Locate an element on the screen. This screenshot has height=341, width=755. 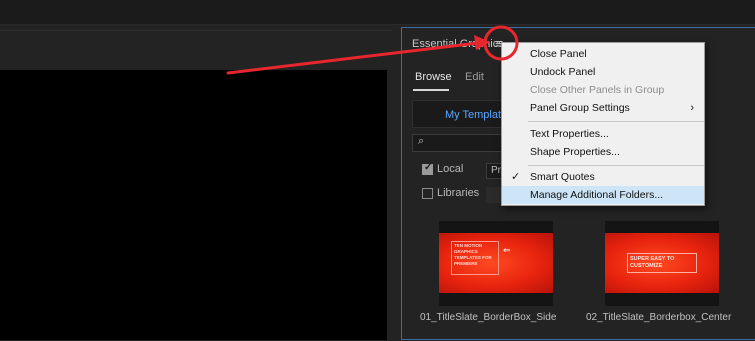
search-icon: ⌕ is located at coordinates (421, 141).